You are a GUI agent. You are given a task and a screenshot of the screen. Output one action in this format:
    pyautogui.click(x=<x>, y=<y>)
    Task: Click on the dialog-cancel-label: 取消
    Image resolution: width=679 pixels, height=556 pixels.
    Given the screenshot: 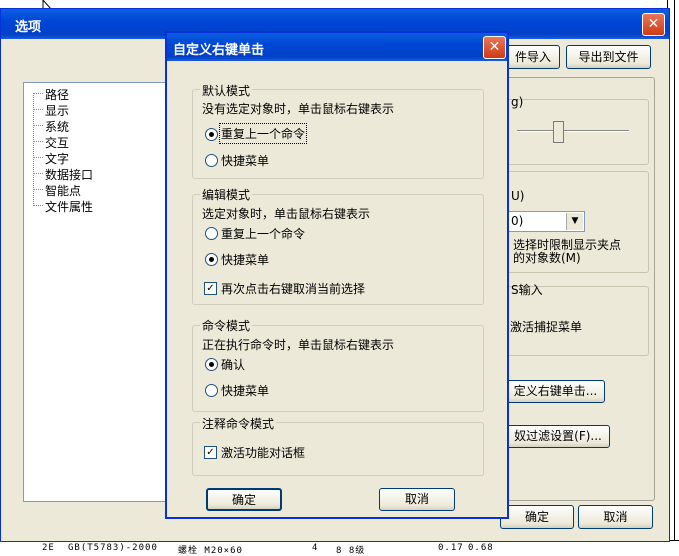 What is the action you would take?
    pyautogui.click(x=416, y=499)
    